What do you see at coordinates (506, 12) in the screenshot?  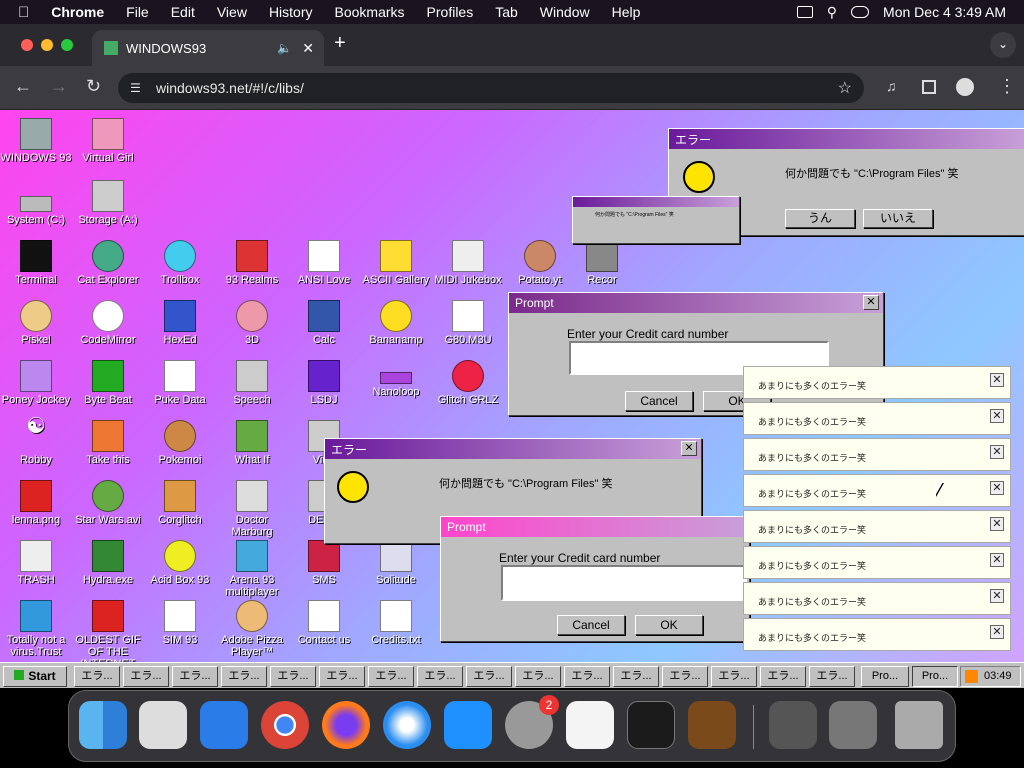 I see `menu-tab: Tab` at bounding box center [506, 12].